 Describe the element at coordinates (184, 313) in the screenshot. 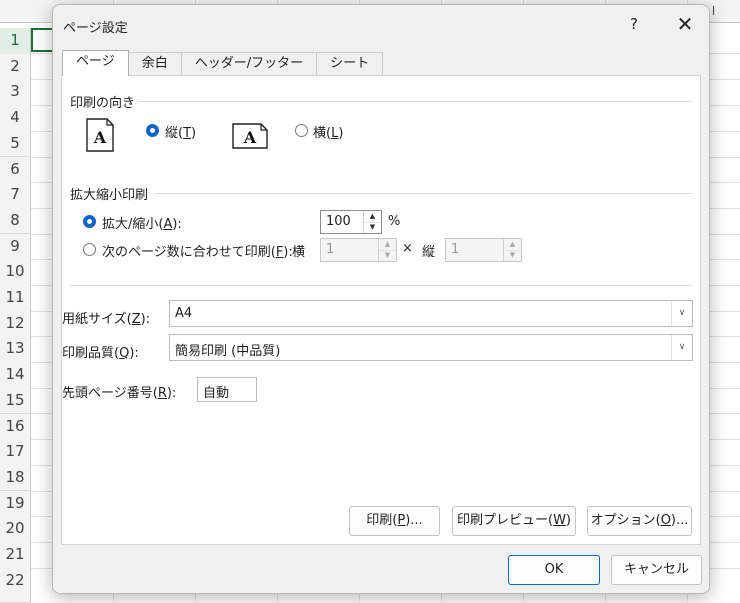

I see `paper-size-value: A4` at that location.